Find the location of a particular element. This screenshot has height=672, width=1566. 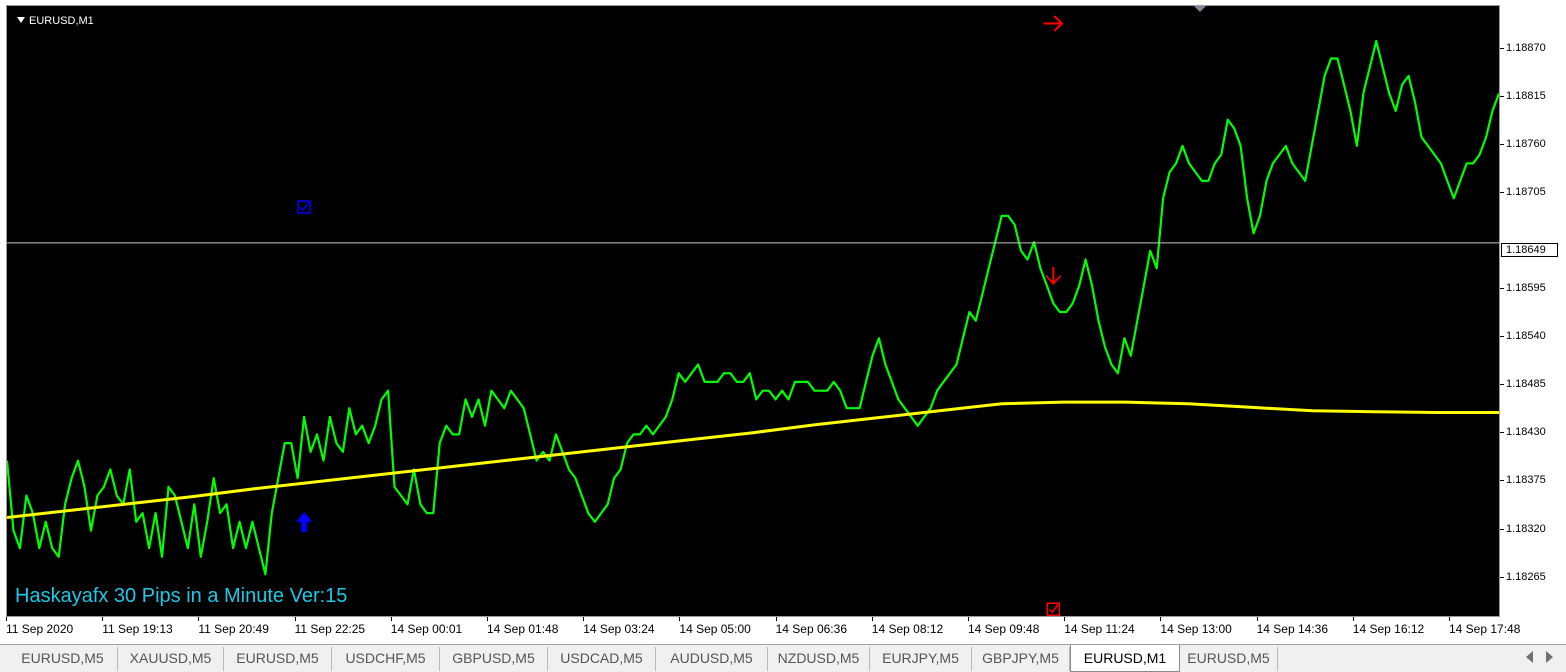

price-tick-label: 1.18705 is located at coordinates (1523, 191).